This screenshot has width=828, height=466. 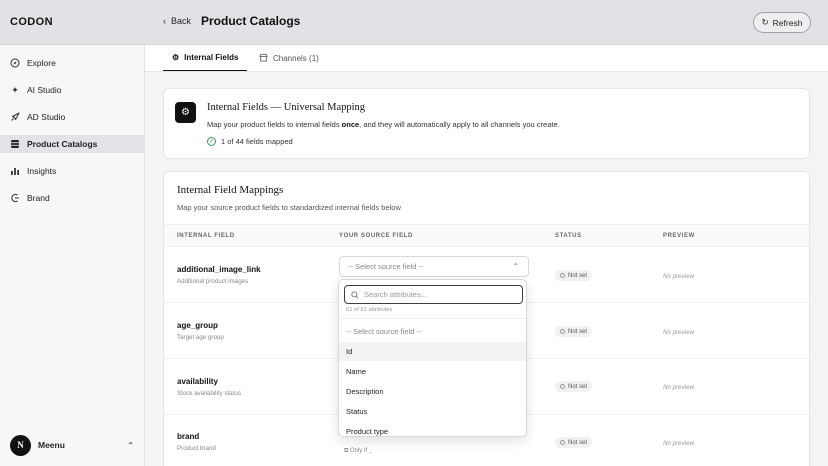 What do you see at coordinates (679, 236) in the screenshot?
I see `column-header: PREVIEW` at bounding box center [679, 236].